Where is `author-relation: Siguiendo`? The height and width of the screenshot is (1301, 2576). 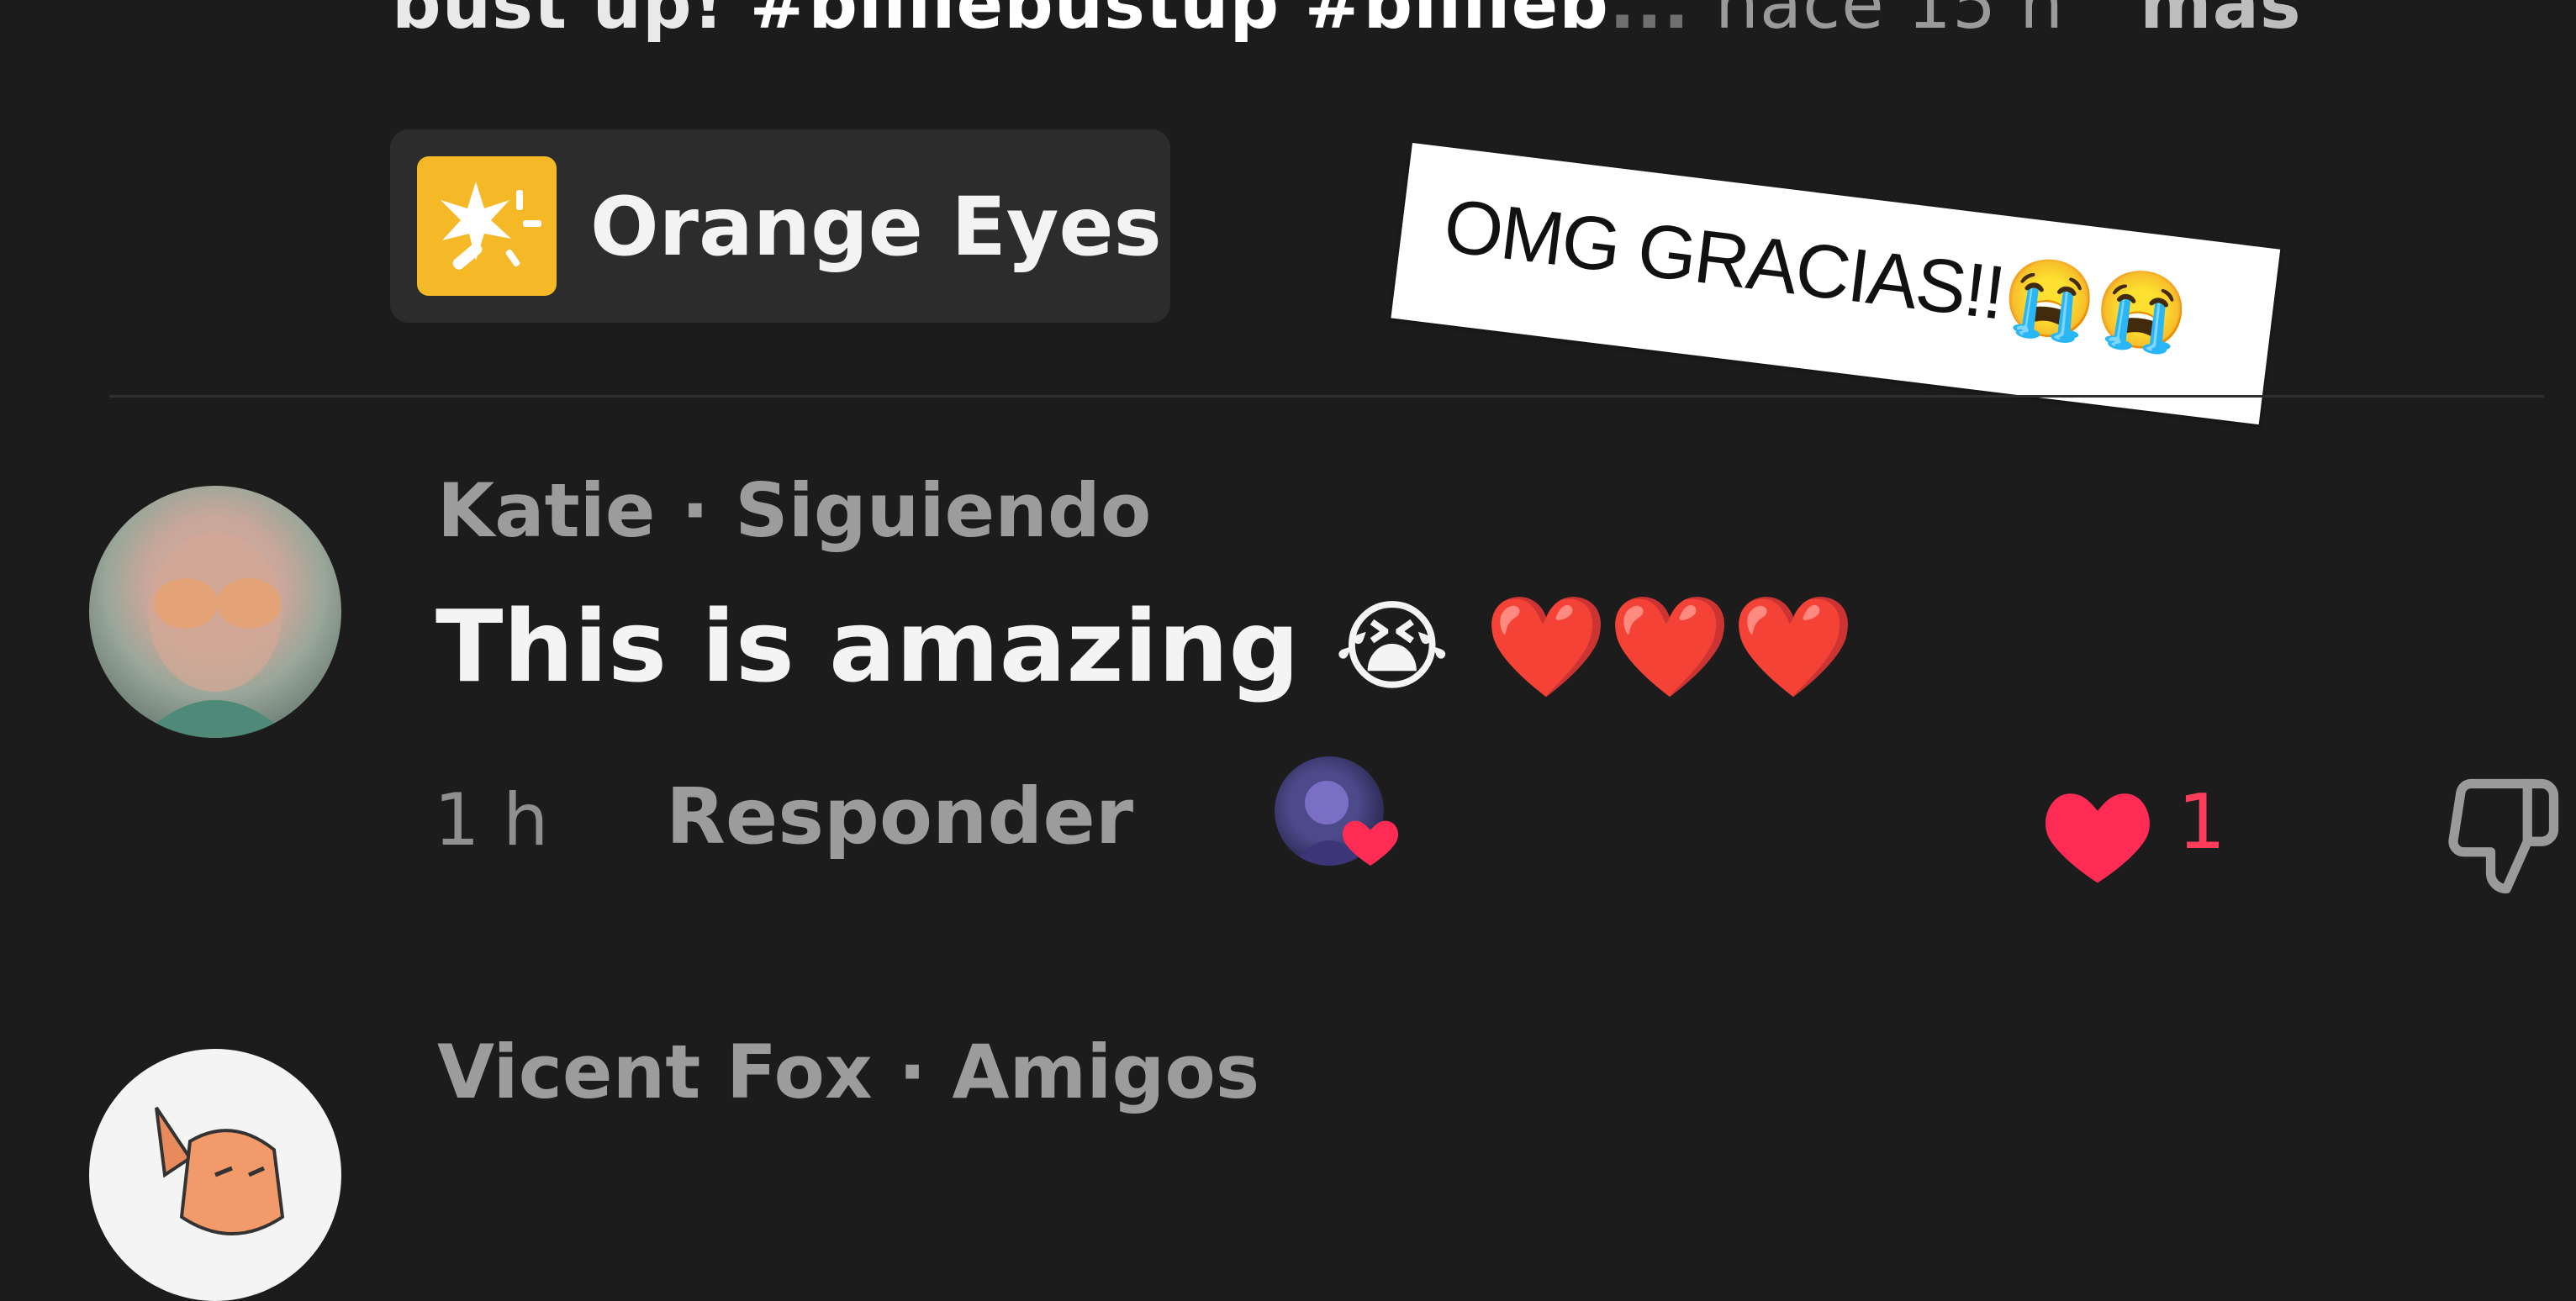 author-relation: Siguiendo is located at coordinates (943, 511).